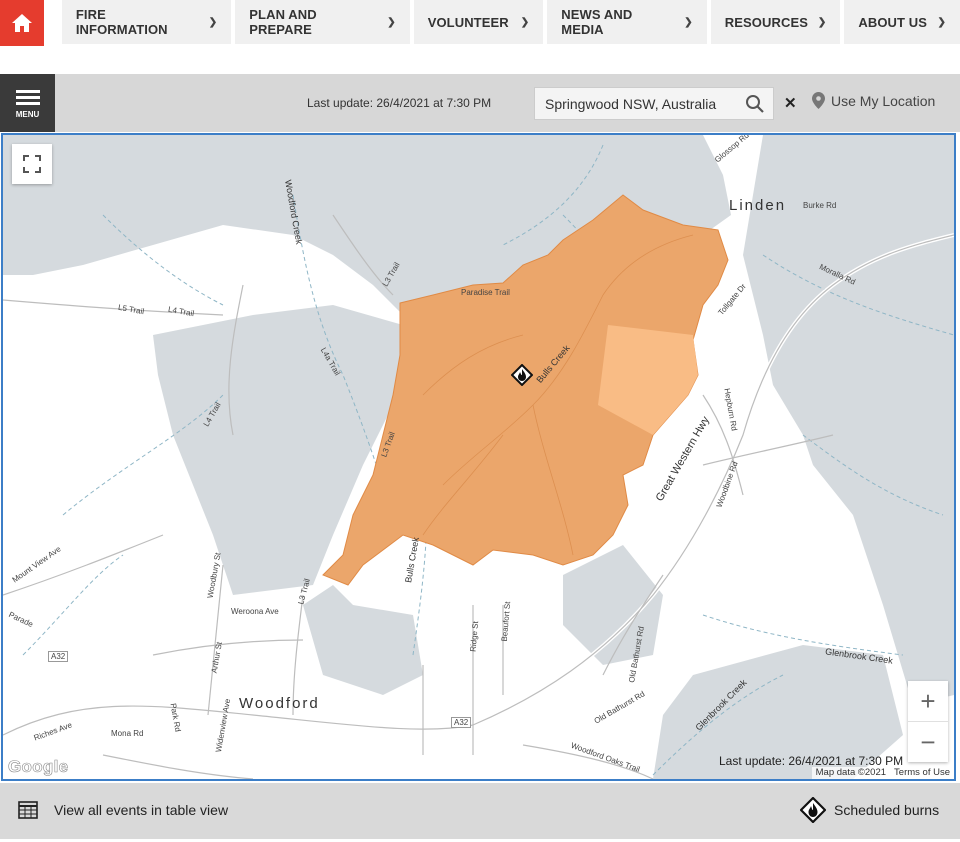 The width and height of the screenshot is (960, 842). What do you see at coordinates (485, 292) in the screenshot?
I see `road-label: Paradise Trail` at bounding box center [485, 292].